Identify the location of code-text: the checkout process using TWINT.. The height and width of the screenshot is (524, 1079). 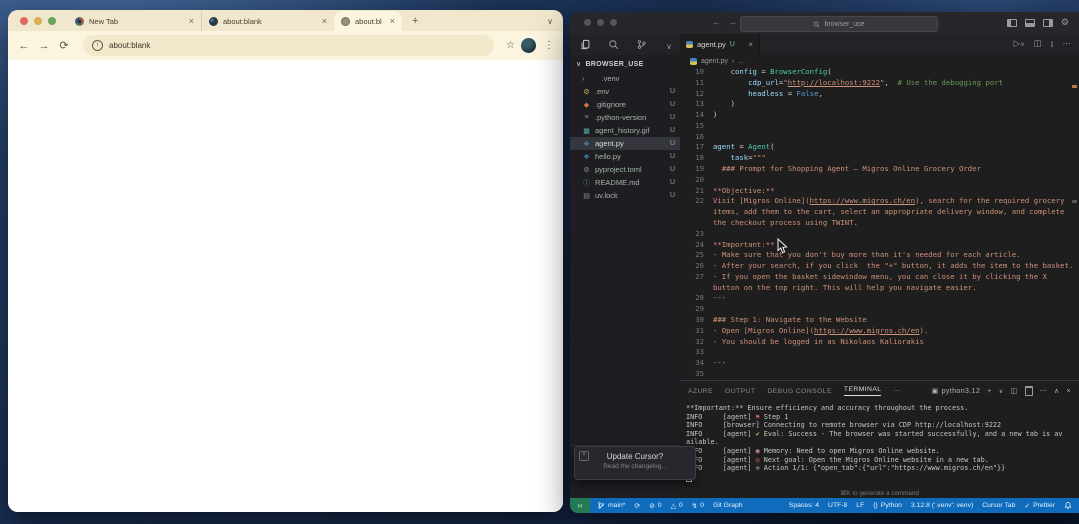
(785, 222).